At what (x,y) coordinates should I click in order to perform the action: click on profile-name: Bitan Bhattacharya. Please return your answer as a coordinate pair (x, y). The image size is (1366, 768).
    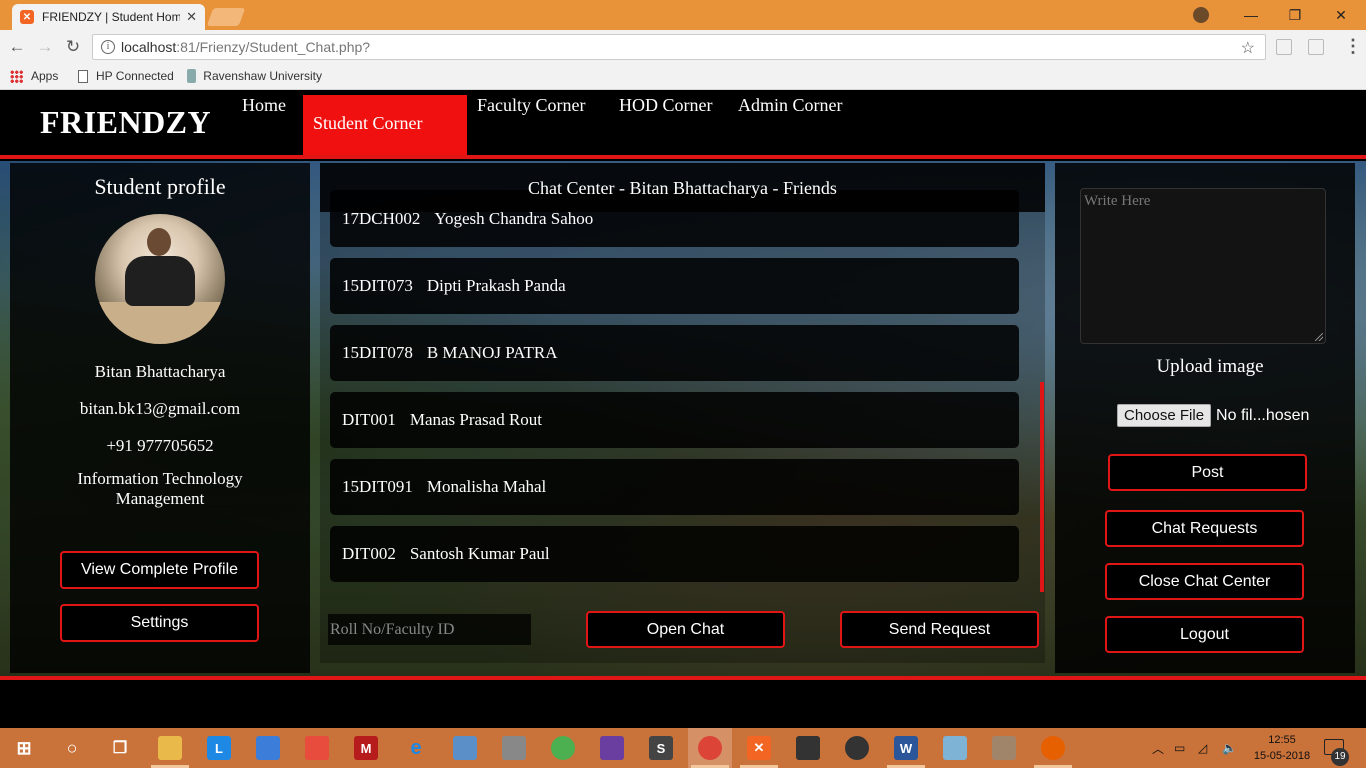
    Looking at the image, I should click on (160, 371).